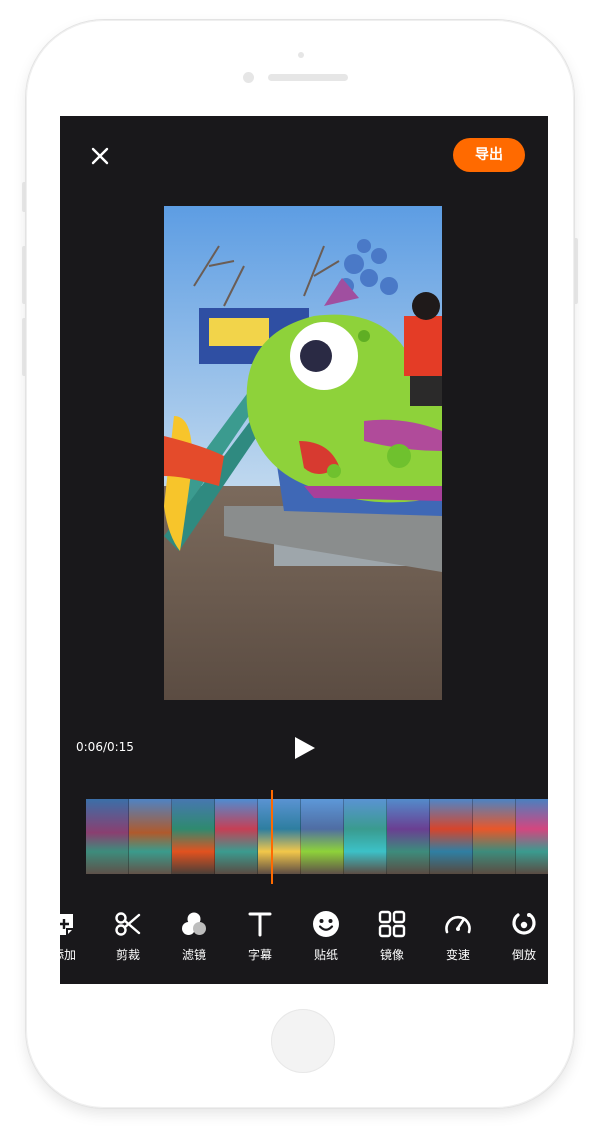  What do you see at coordinates (127, 955) in the screenshot?
I see `tool-label: 剪裁` at bounding box center [127, 955].